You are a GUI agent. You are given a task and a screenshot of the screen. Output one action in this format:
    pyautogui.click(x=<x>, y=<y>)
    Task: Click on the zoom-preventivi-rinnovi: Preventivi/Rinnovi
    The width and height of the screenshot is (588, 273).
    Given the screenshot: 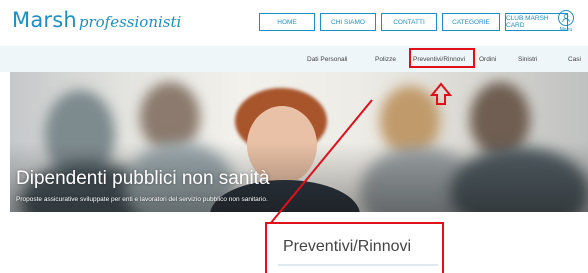 What is the action you would take?
    pyautogui.click(x=347, y=246)
    